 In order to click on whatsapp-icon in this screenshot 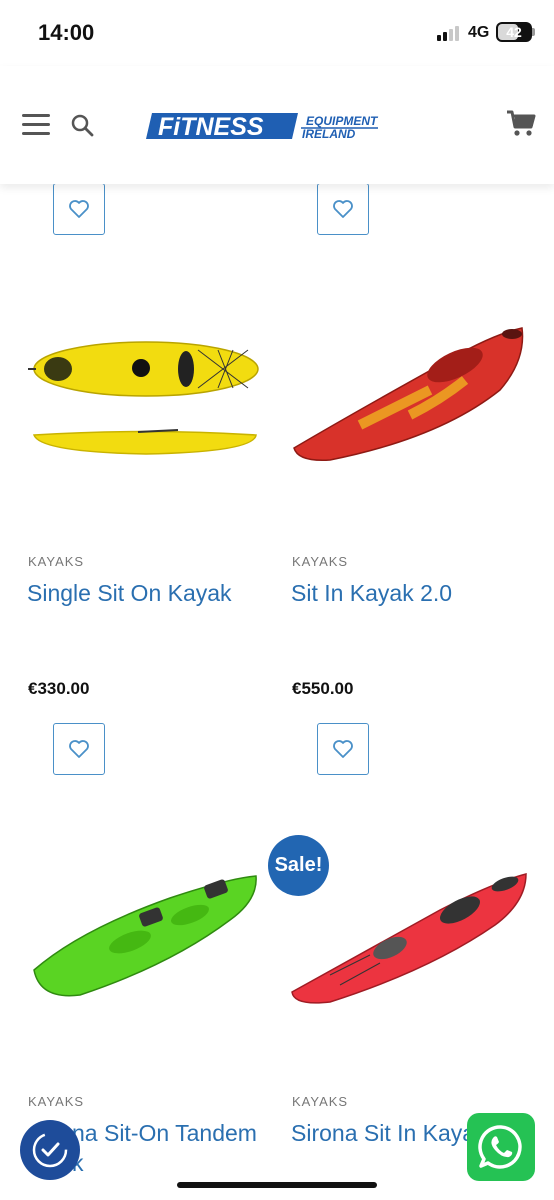, I will do `click(500, 1147)`.